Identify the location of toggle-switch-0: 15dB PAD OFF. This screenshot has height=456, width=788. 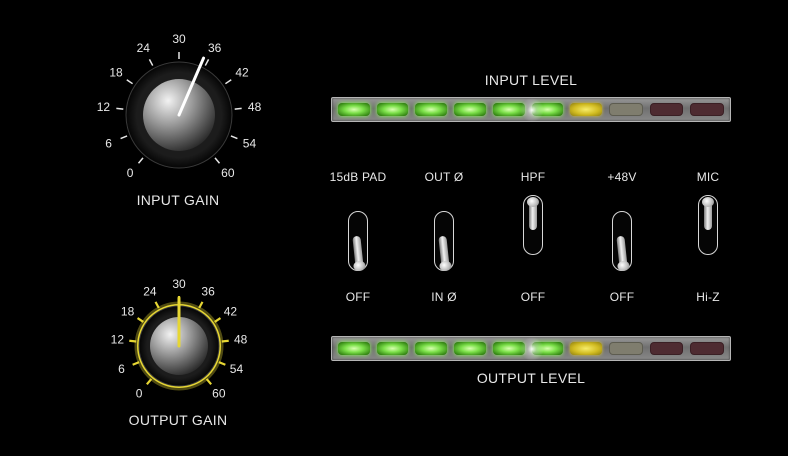
(358, 237).